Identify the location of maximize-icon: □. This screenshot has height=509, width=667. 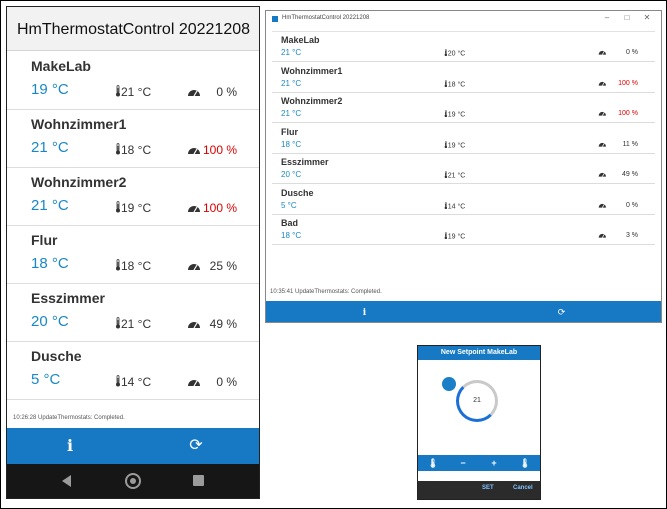
(627, 17).